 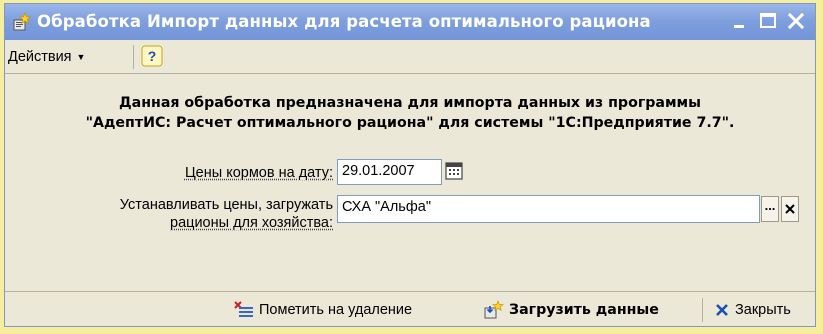 What do you see at coordinates (796, 21) in the screenshot?
I see `close-window-button` at bounding box center [796, 21].